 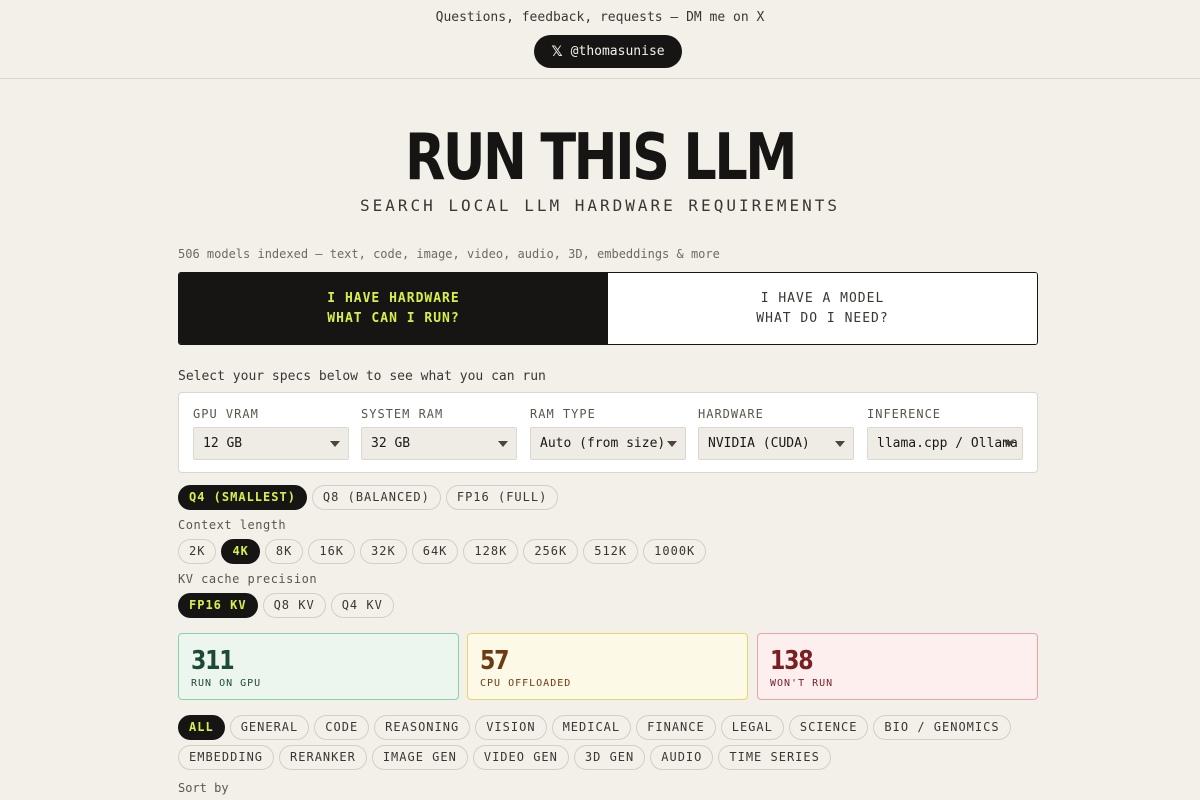 What do you see at coordinates (402, 414) in the screenshot?
I see `system-ram-label: SYSTEM RAM` at bounding box center [402, 414].